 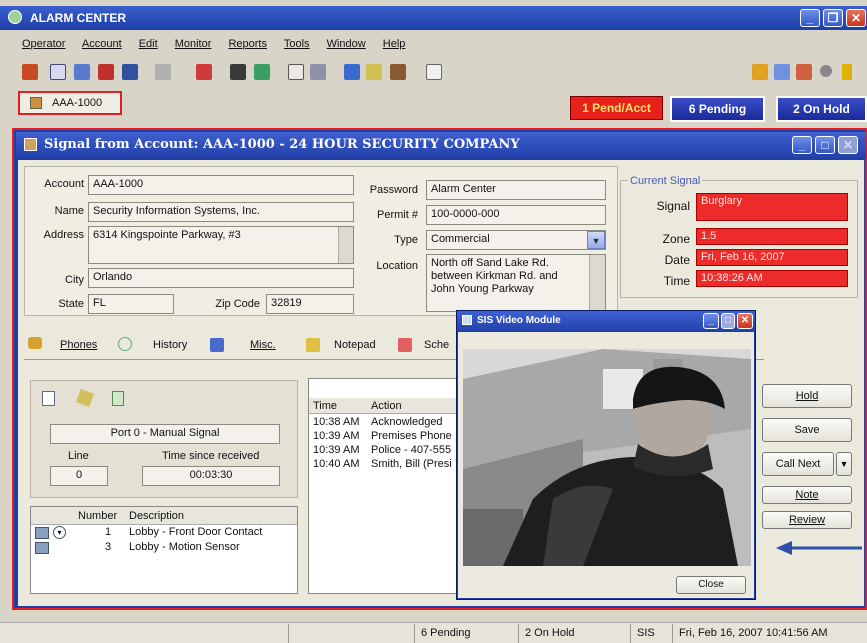 I want to click on history-action: Smith, Bill (Presi, so click(x=411, y=464).